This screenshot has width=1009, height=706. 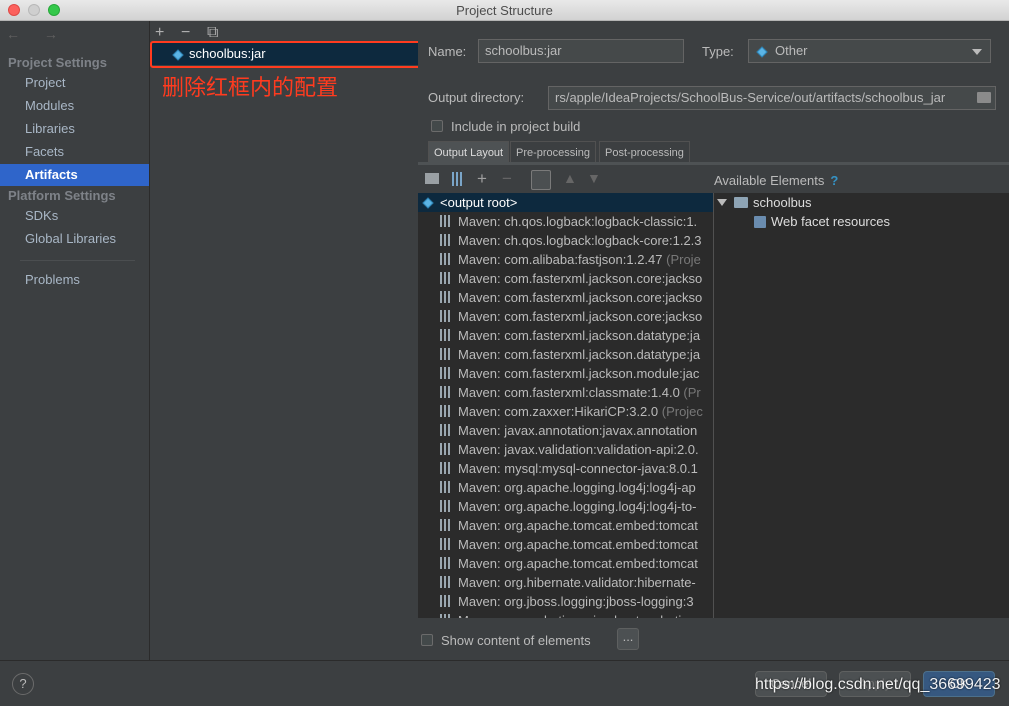 I want to click on nav-item-facets: Facets, so click(x=74, y=152).